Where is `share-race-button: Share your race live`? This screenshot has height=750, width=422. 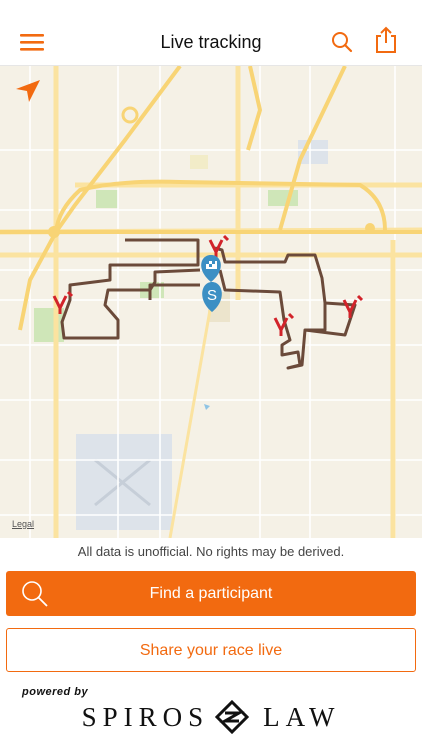 share-race-button: Share your race live is located at coordinates (211, 650).